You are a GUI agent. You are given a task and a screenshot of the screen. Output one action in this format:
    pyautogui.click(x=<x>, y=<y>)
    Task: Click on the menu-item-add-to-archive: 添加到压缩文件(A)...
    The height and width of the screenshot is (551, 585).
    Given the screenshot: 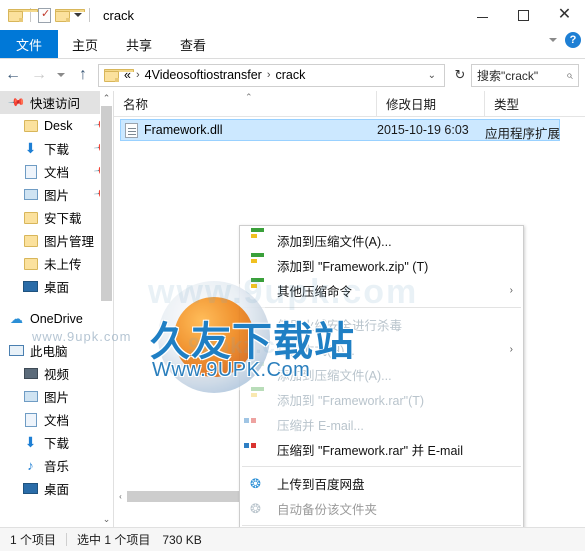 What is the action you would take?
    pyautogui.click(x=381, y=240)
    